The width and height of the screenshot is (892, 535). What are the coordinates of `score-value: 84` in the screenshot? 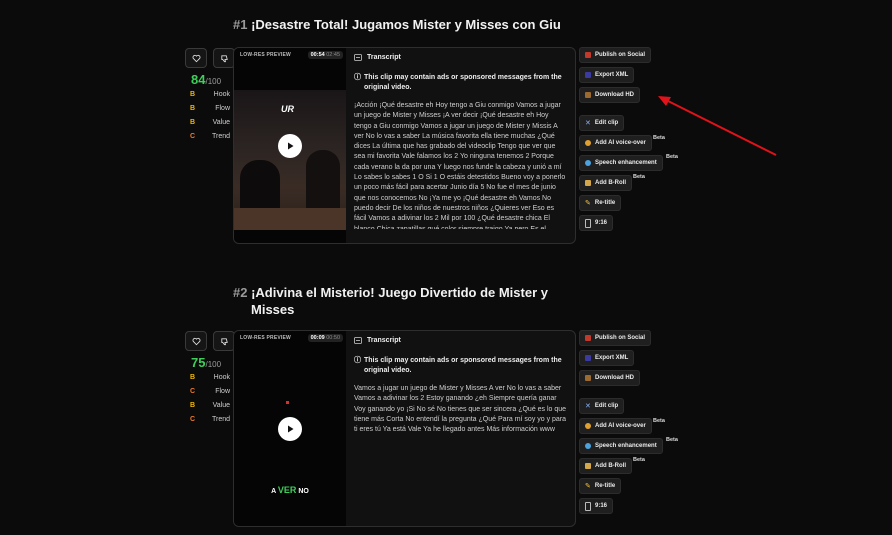 It's located at (198, 79).